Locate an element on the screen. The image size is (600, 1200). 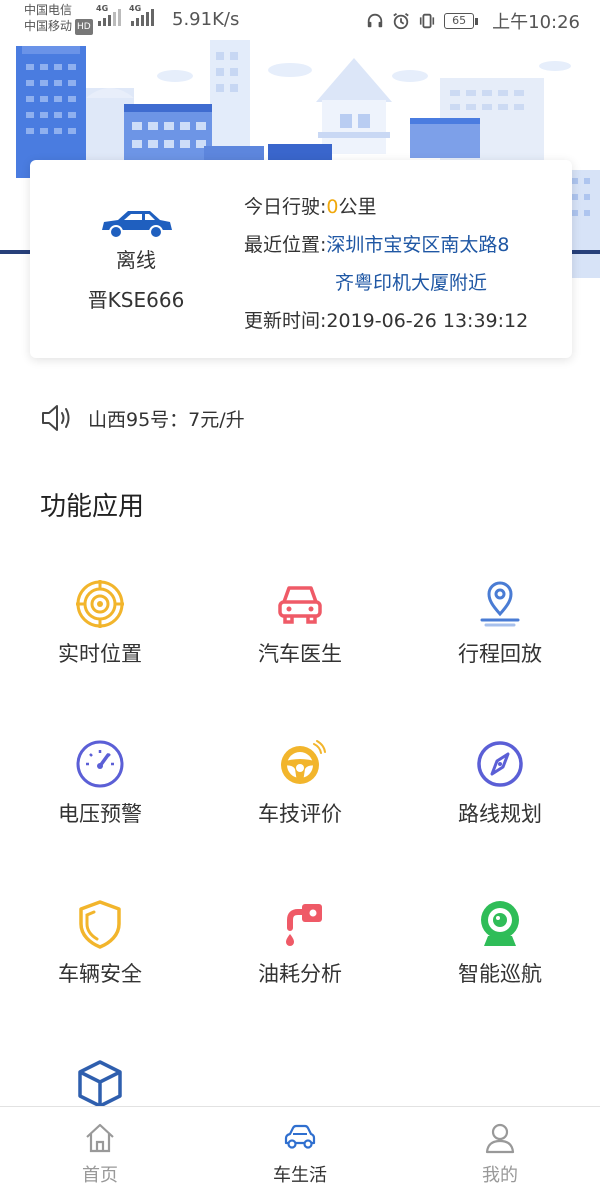
location-label: 最近位置: is located at coordinates (285, 245).